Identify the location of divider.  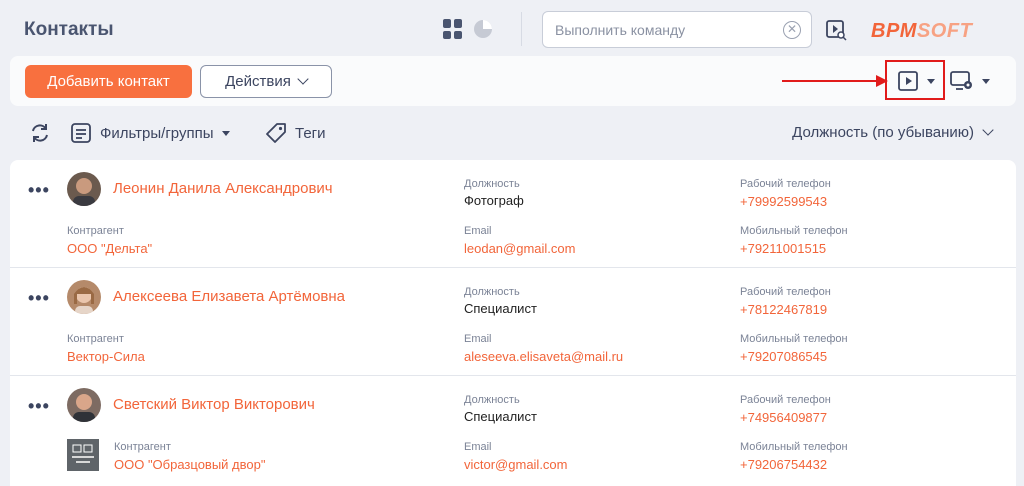
(521, 29).